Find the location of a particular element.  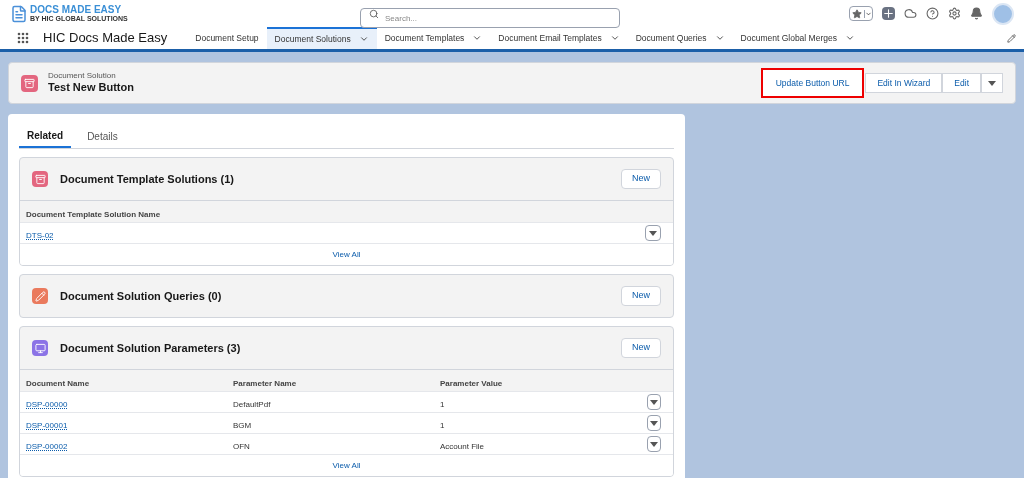

record-link: DTS-02 is located at coordinates (40, 235).